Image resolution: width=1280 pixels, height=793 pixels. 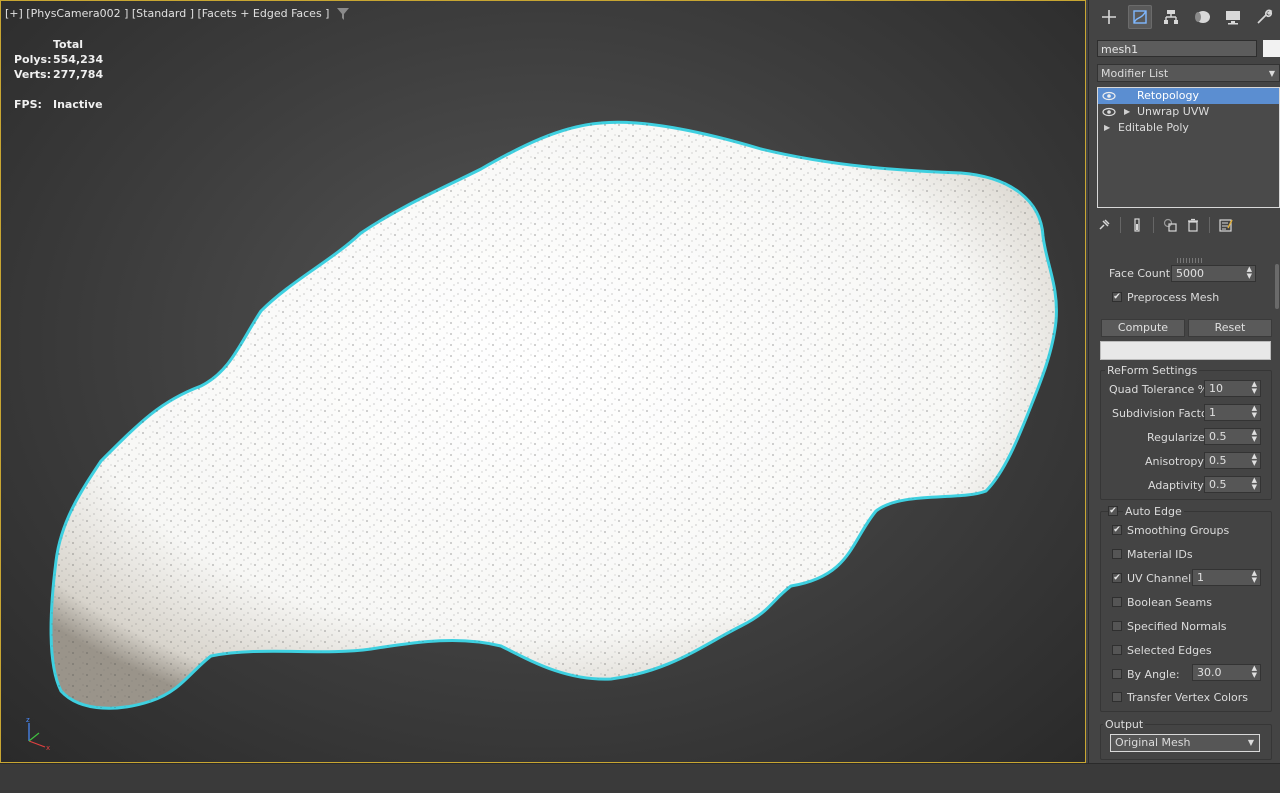 What do you see at coordinates (1117, 697) in the screenshot?
I see `transfer-vertex-colors-checkbox` at bounding box center [1117, 697].